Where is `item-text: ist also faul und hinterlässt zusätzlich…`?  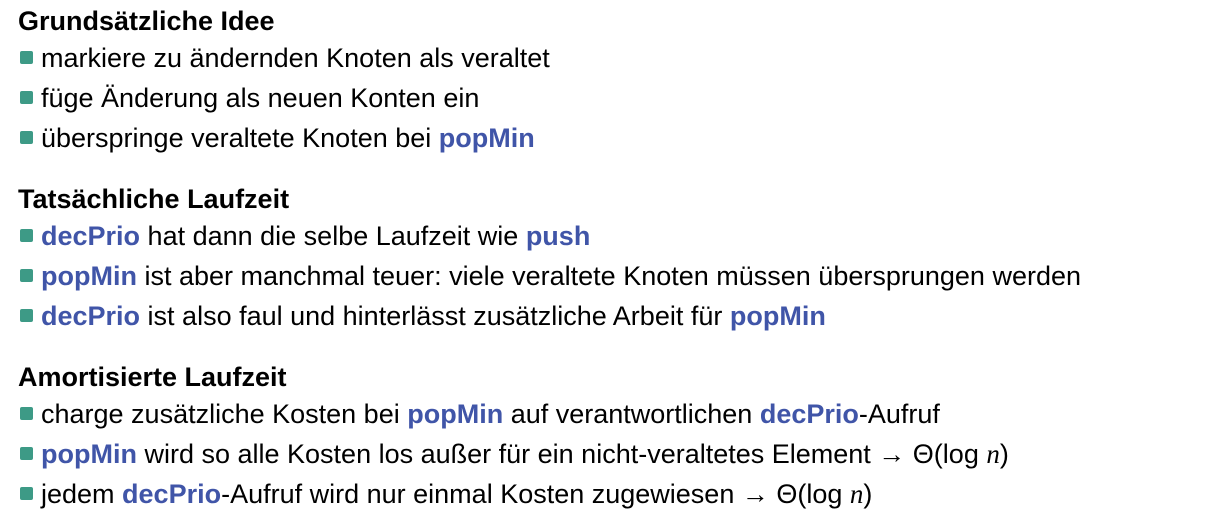
item-text: ist also faul und hinterlässt zusätzlich… is located at coordinates (435, 316).